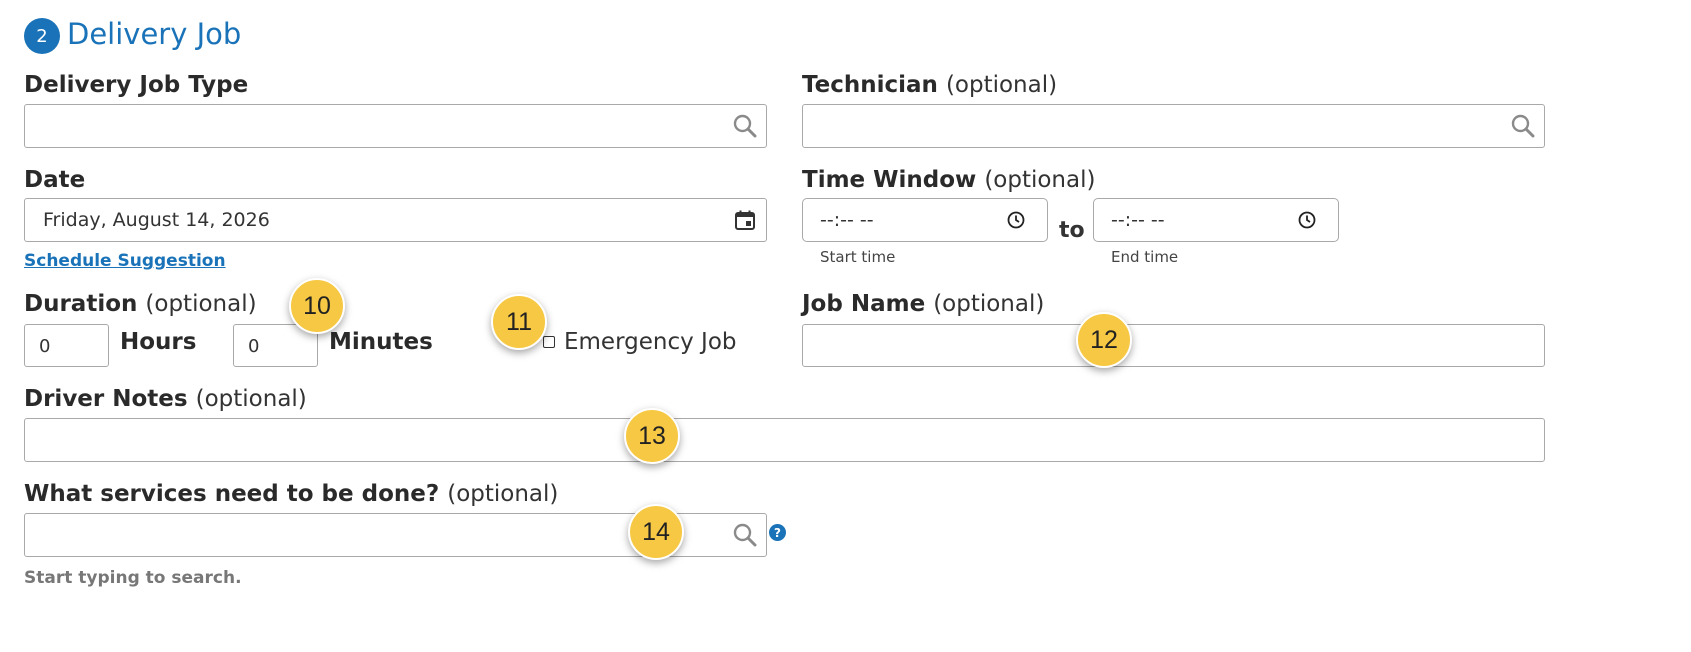  Describe the element at coordinates (232, 494) in the screenshot. I see `services-label-text: What services need to be done?` at that location.